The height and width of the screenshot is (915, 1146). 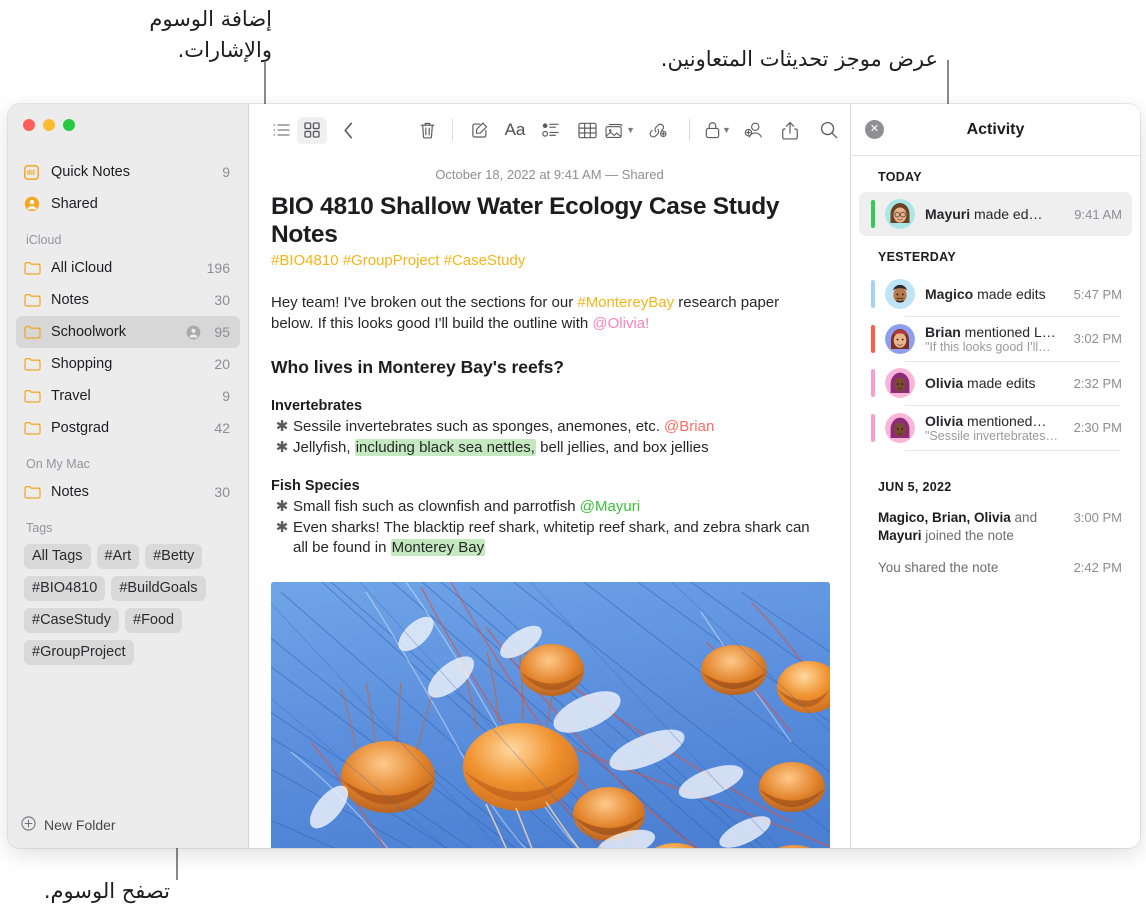 What do you see at coordinates (128, 492) in the screenshot?
I see `sidebar-item-notes-local: Notes 30` at bounding box center [128, 492].